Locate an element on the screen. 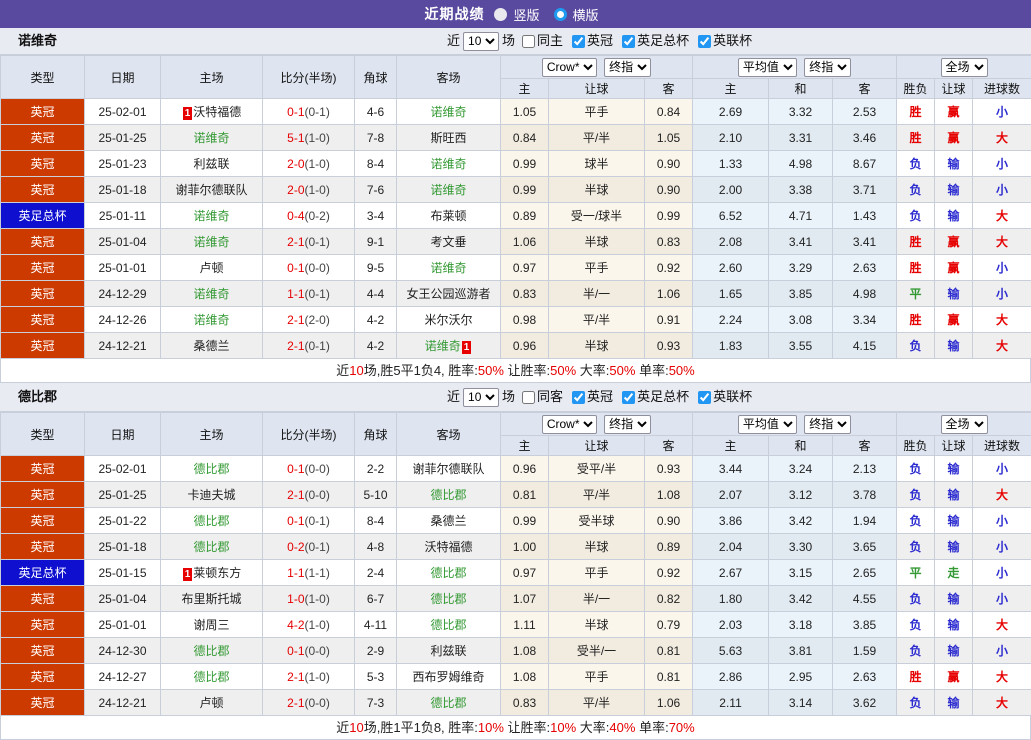 Image resolution: width=1031 pixels, height=740 pixels. score-cell: 1-0(1-0) is located at coordinates (309, 599).